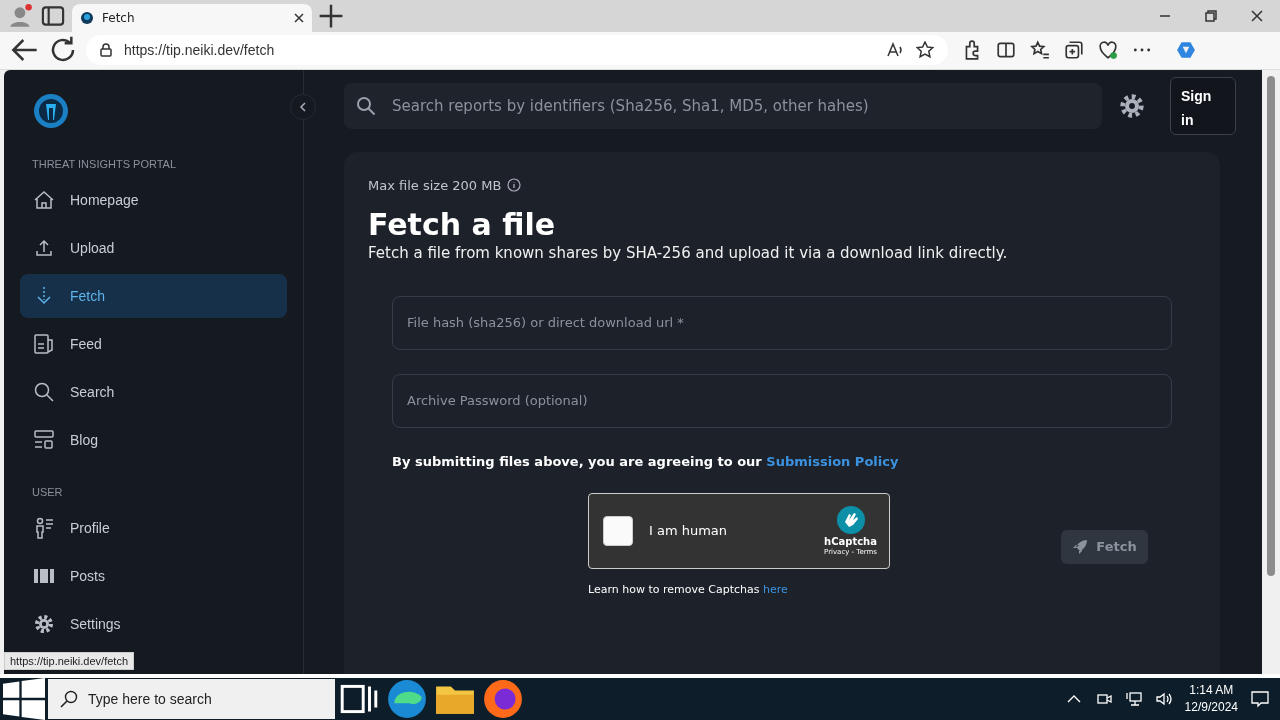 The height and width of the screenshot is (720, 1280). I want to click on feed-icon, so click(44, 343).